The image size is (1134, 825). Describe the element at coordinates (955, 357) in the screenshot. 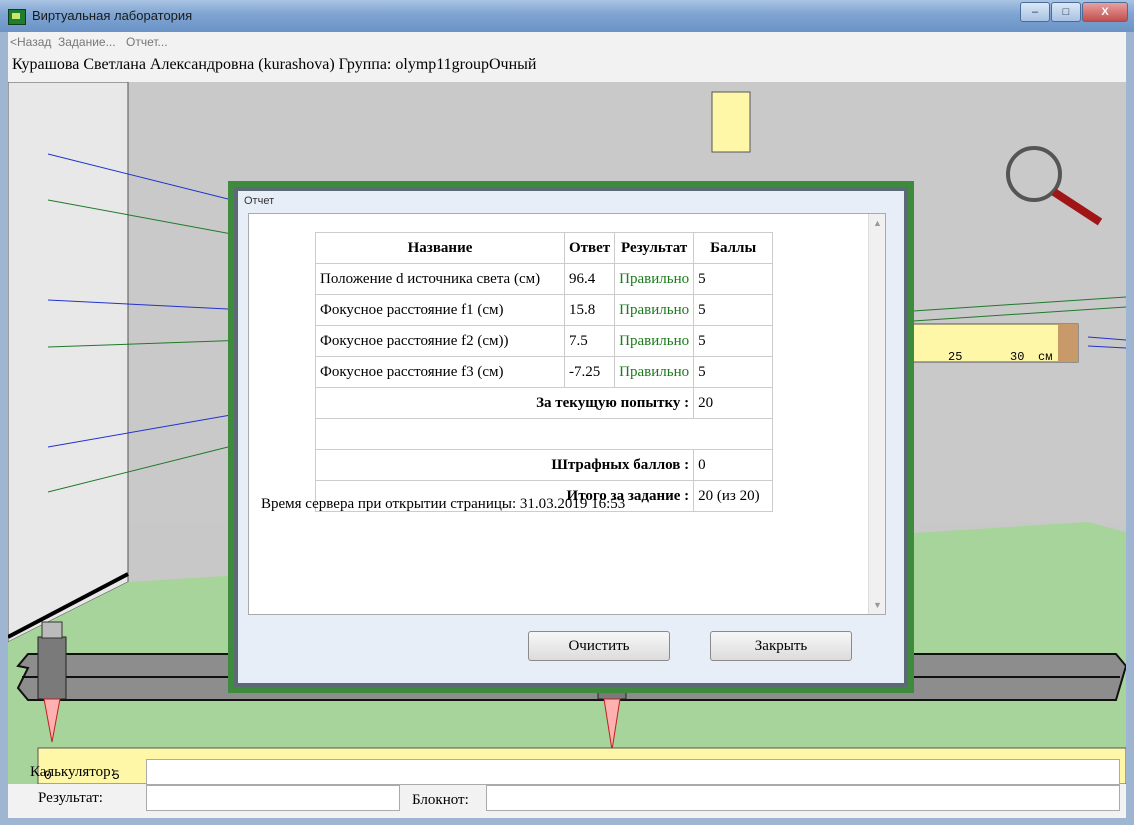

I see `small-ruler-tick: 25` at that location.